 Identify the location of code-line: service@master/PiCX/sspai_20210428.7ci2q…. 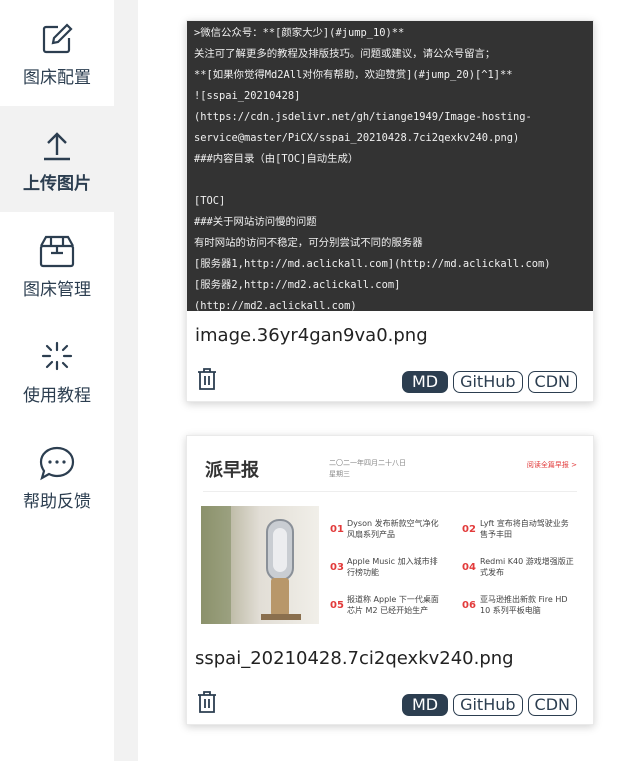
(357, 138).